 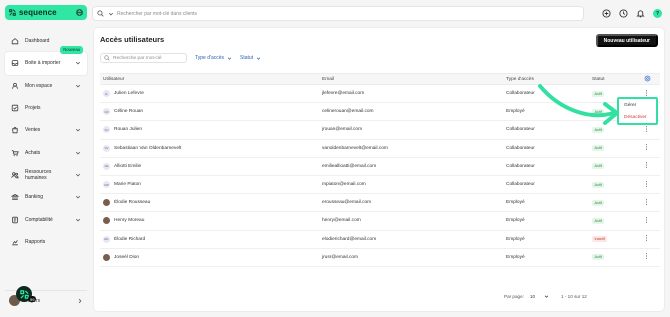 What do you see at coordinates (33, 152) in the screenshot?
I see `sidebar-item-label: Achats` at bounding box center [33, 152].